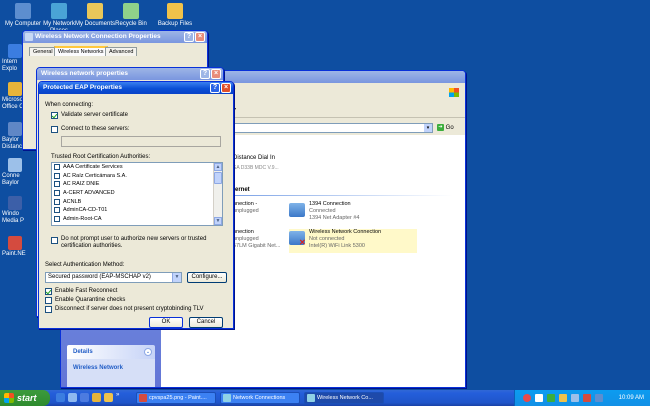 Image resolution: width=650 pixels, height=406 pixels. I want to click on fast-reconnect-label: Enable Fast Reconnect, so click(86, 291).